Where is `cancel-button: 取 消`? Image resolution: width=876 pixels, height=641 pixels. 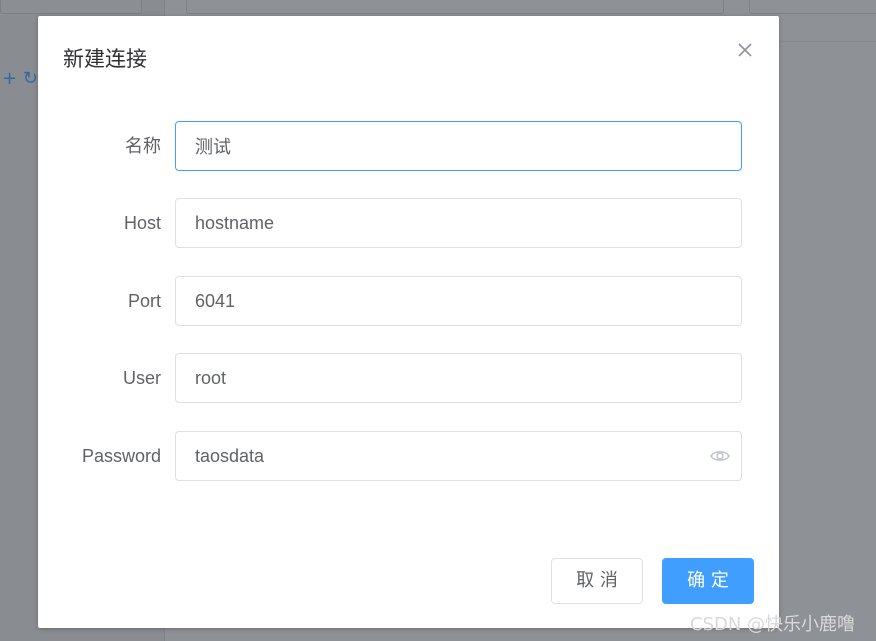
cancel-button: 取 消 is located at coordinates (597, 581).